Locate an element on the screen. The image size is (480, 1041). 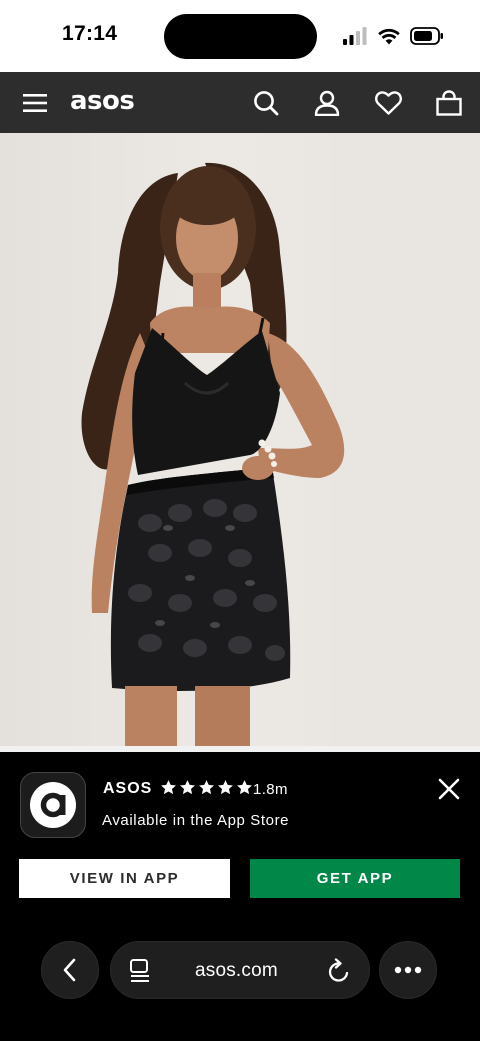
account-button is located at coordinates (327, 102).